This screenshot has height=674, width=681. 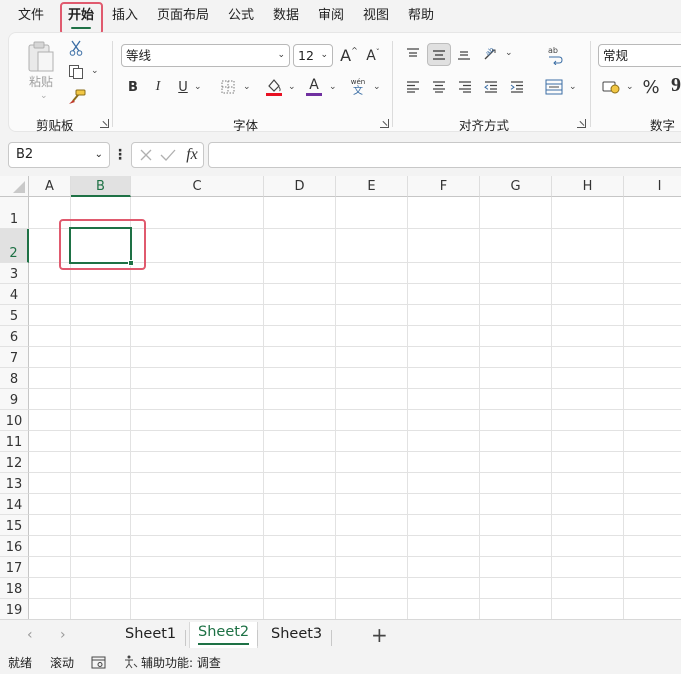 I want to click on align-center-icon, so click(x=439, y=87).